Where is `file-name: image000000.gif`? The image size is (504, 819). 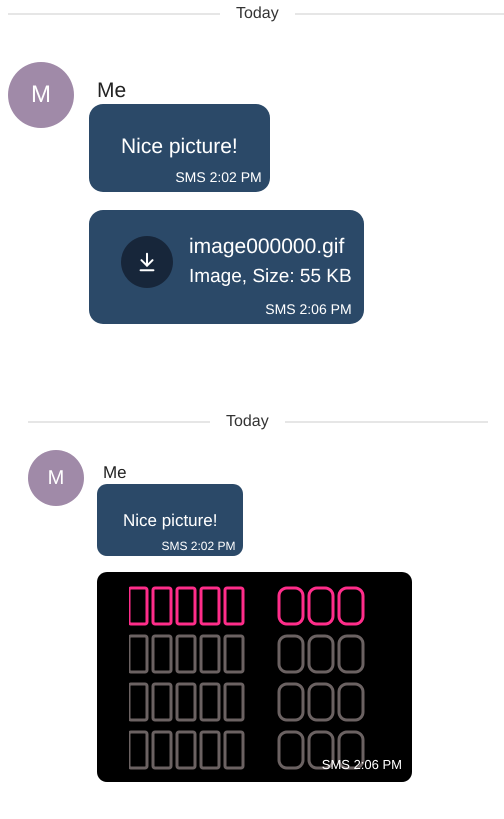 file-name: image000000.gif is located at coordinates (267, 247).